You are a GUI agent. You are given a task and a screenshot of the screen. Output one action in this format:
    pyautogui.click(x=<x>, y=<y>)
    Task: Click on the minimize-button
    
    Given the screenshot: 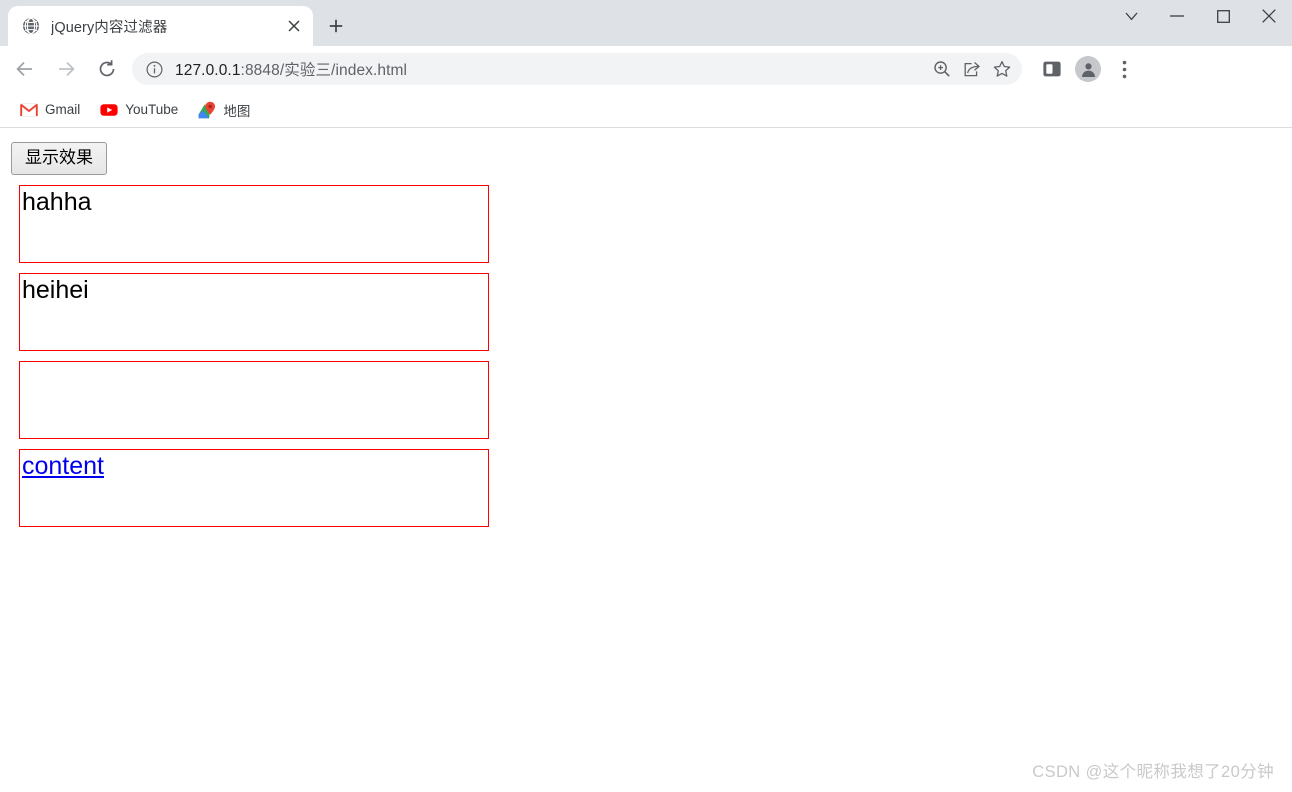 What is the action you would take?
    pyautogui.click(x=1177, y=16)
    